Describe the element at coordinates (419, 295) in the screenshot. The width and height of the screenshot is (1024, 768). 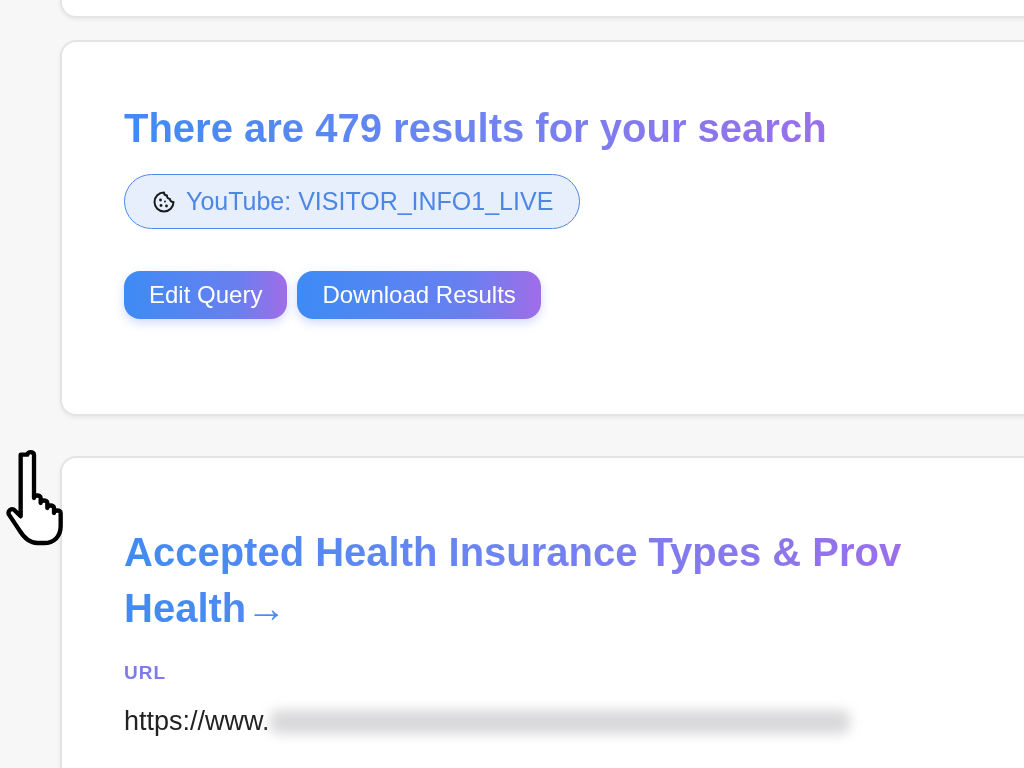
I see `download-results-button: Download Results` at that location.